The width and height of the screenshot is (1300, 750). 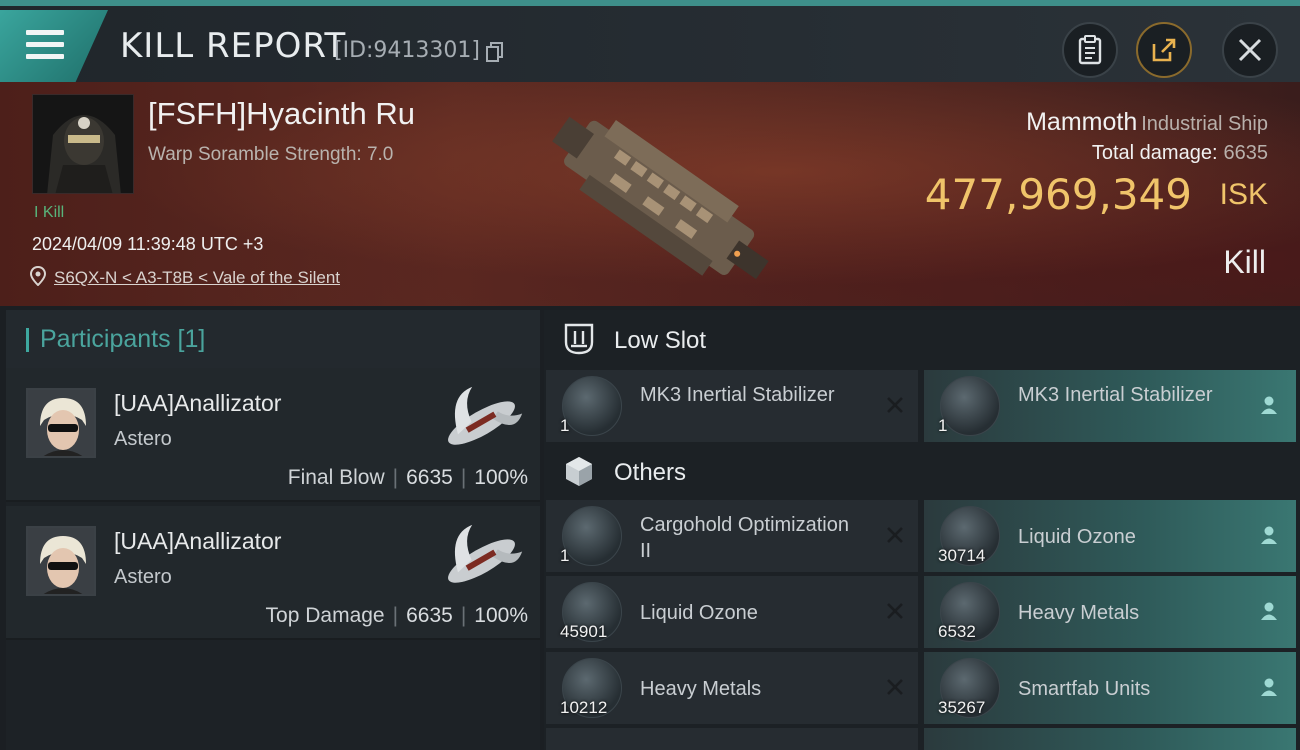 I want to click on participants-header: Participants [1], so click(x=273, y=339).